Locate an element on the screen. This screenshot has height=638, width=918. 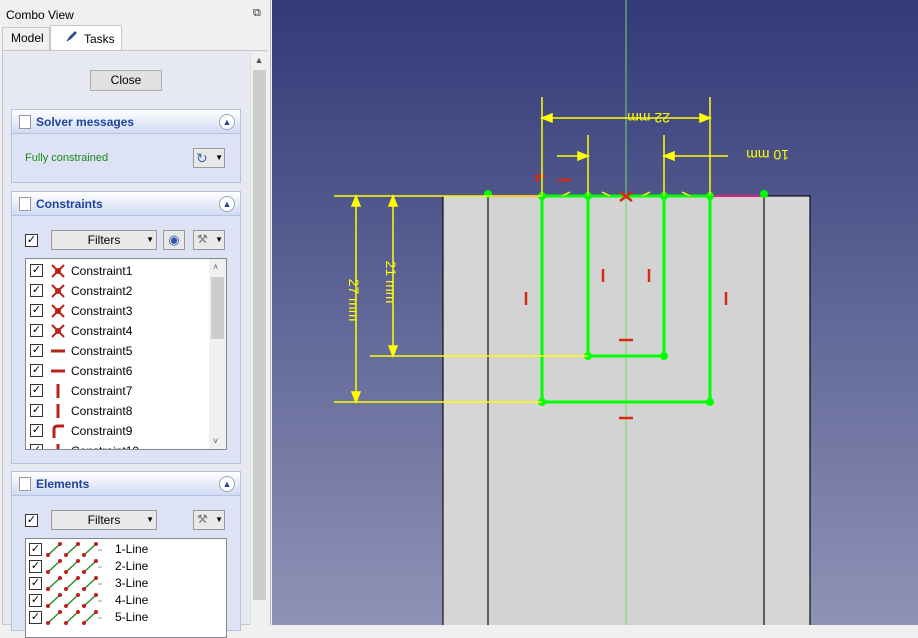
element-label: 5-Line is located at coordinates (132, 617).